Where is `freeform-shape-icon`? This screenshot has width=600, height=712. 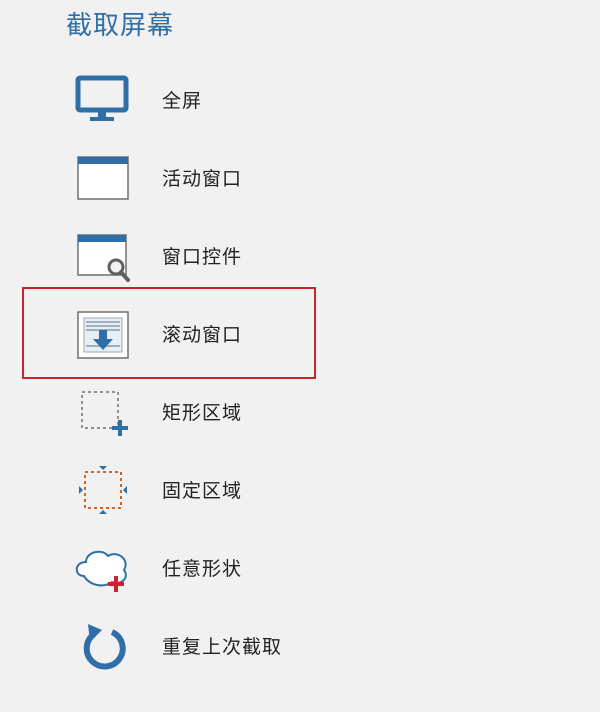
freeform-shape-icon is located at coordinates (103, 570).